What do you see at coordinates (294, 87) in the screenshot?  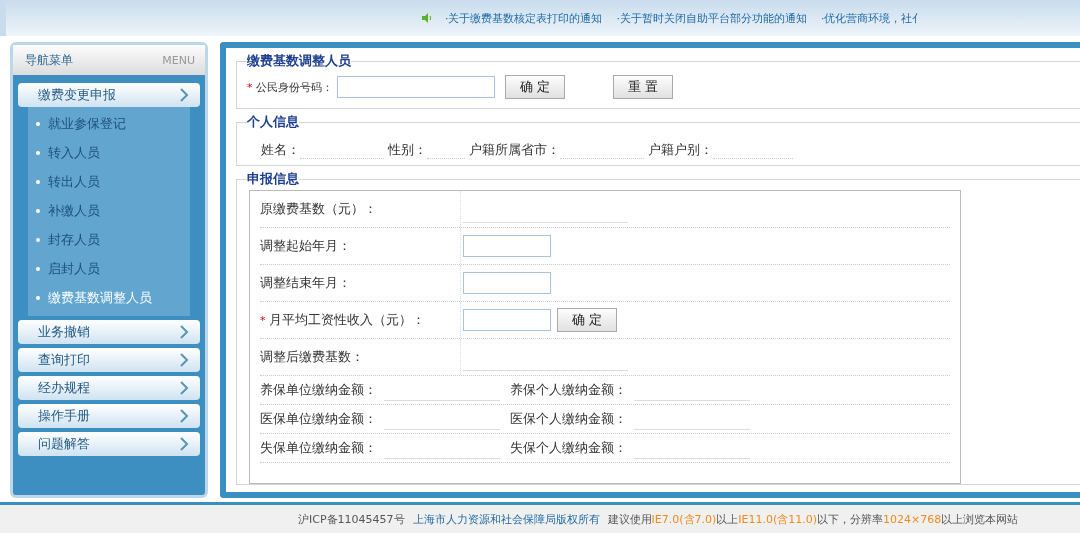 I see `field-label: 公民身份号码：` at bounding box center [294, 87].